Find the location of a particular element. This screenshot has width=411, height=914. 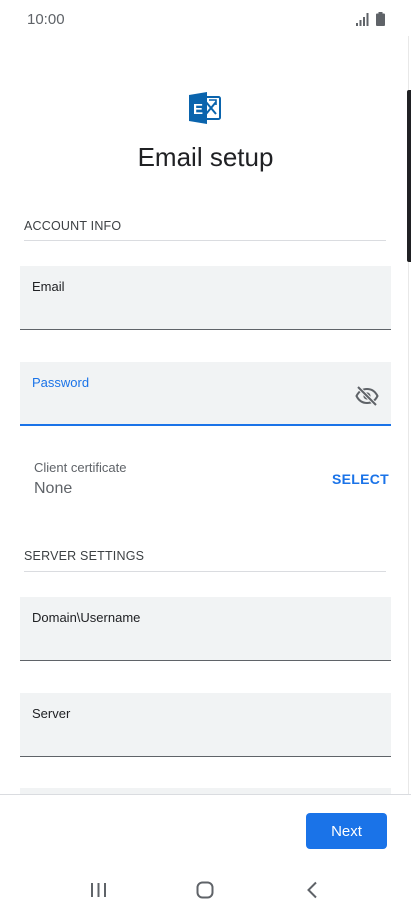

bottom-action-bar: Next is located at coordinates (205, 830).